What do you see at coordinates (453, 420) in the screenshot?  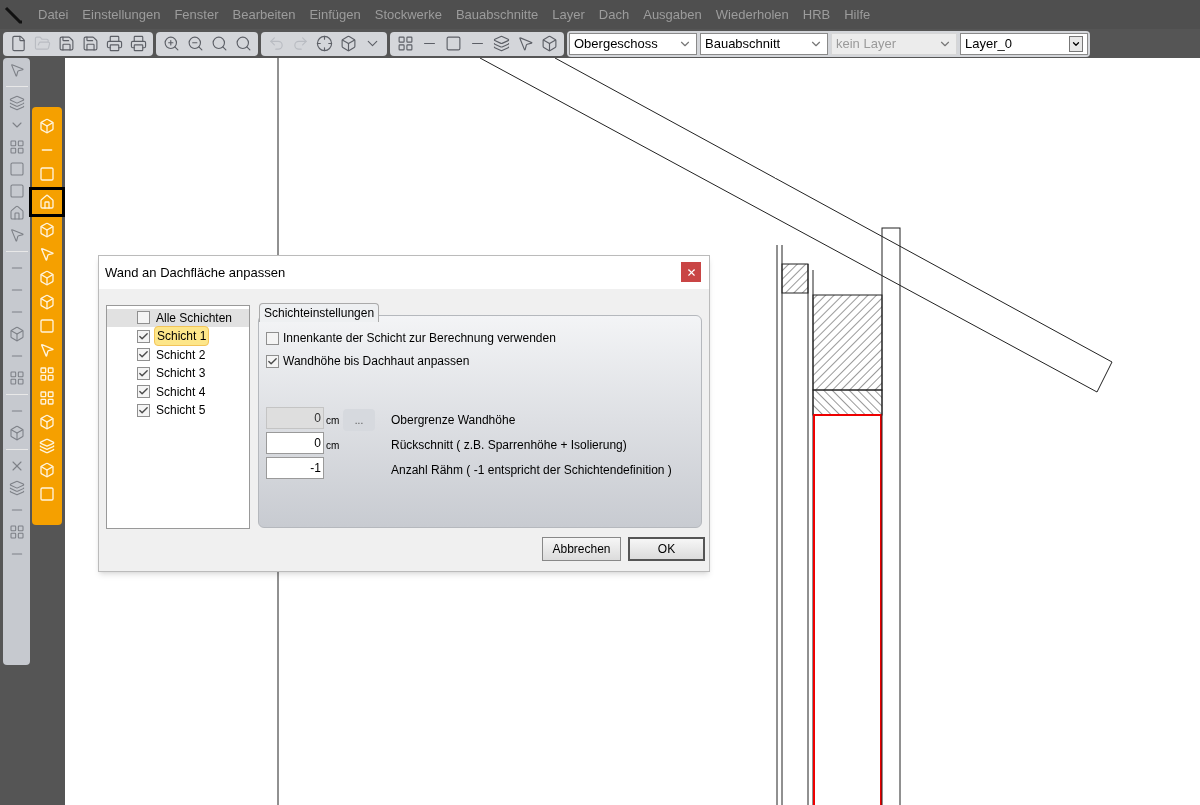 I see `field-label: Obergrenze Wandhöhe` at bounding box center [453, 420].